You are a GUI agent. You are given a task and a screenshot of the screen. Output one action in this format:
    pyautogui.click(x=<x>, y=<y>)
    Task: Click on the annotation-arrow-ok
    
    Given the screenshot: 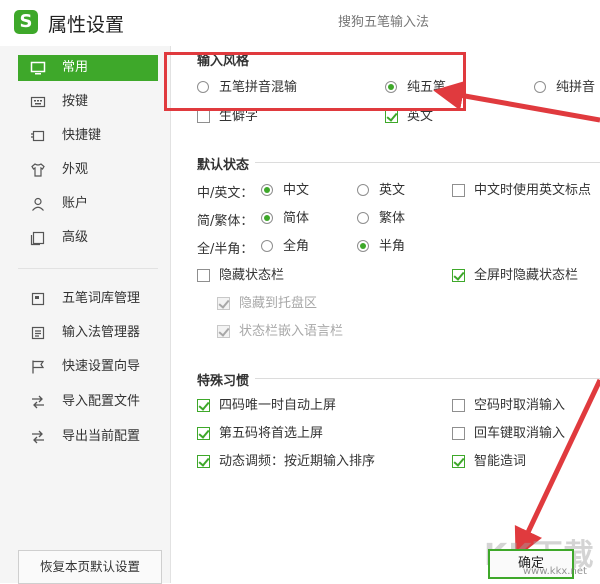 What is the action you would take?
    pyautogui.click(x=557, y=468)
    